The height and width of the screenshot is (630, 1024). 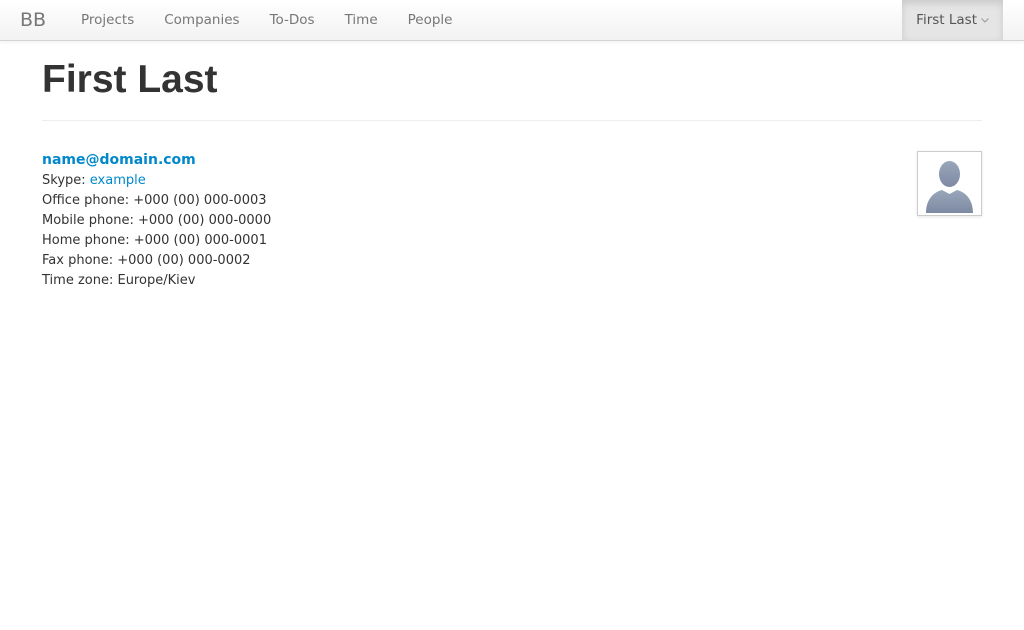 I want to click on main-nav: Projects Companies To-Dos Time People, so click(x=267, y=20).